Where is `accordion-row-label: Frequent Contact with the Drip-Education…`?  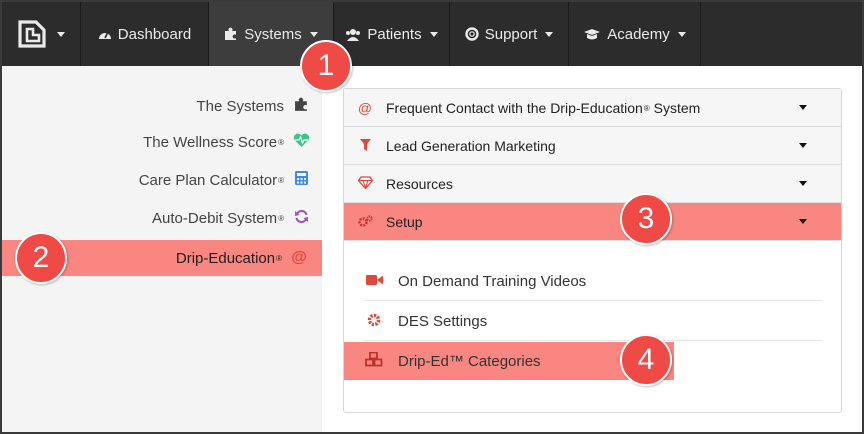 accordion-row-label: Frequent Contact with the Drip-Education… is located at coordinates (543, 107).